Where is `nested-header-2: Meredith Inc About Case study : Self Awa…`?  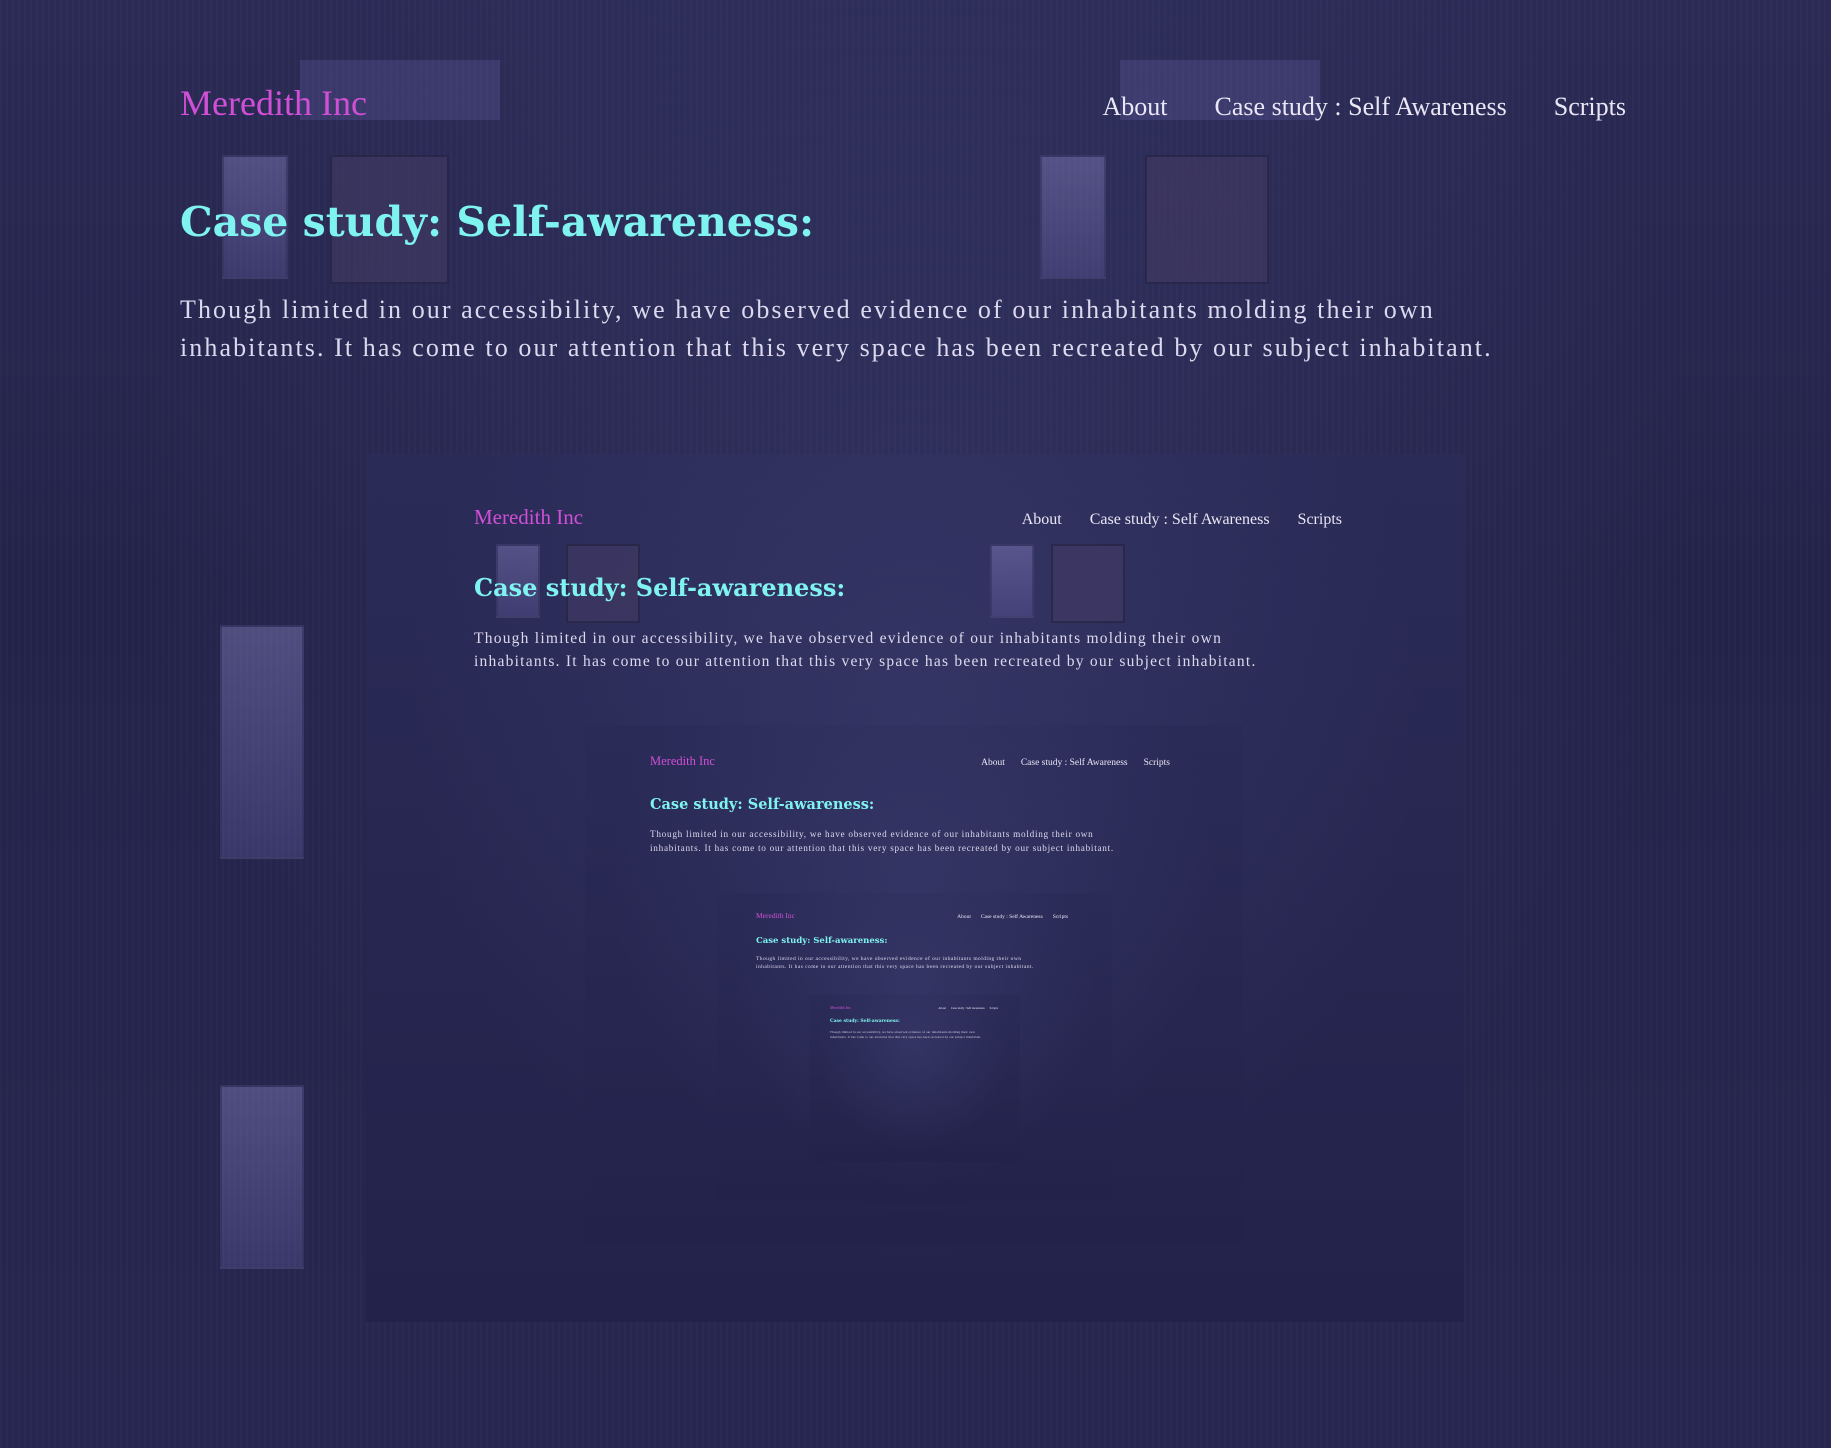 nested-header-2: Meredith Inc About Case study : Self Awa… is located at coordinates (910, 761).